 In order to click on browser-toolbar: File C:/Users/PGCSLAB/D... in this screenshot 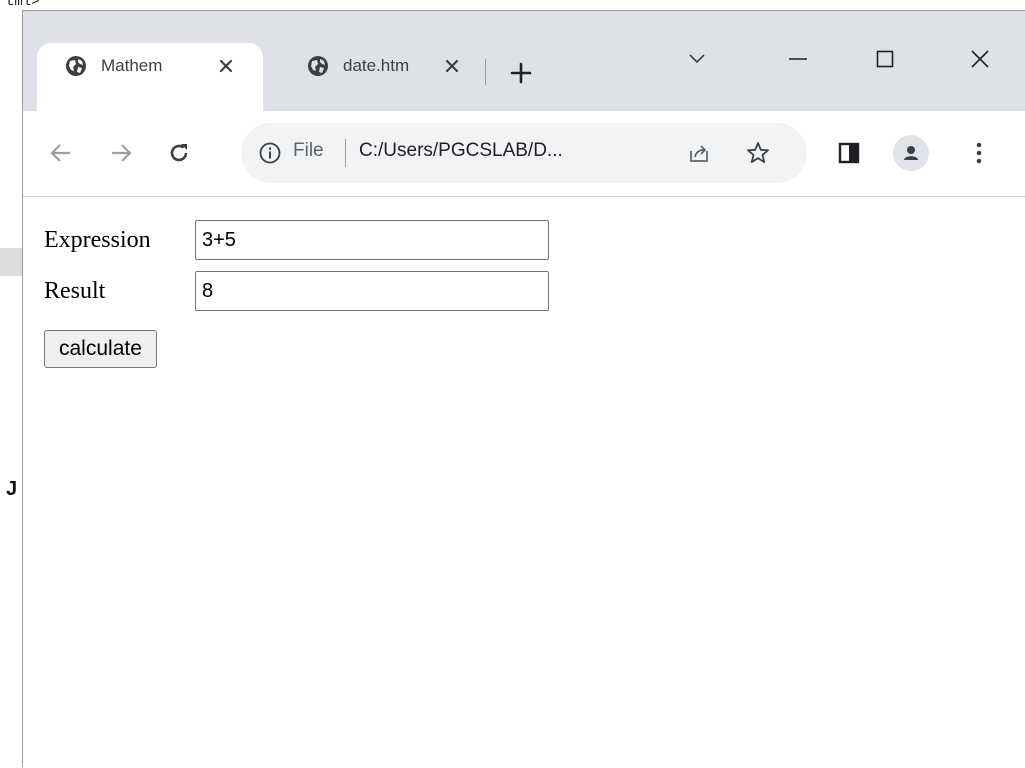, I will do `click(524, 154)`.